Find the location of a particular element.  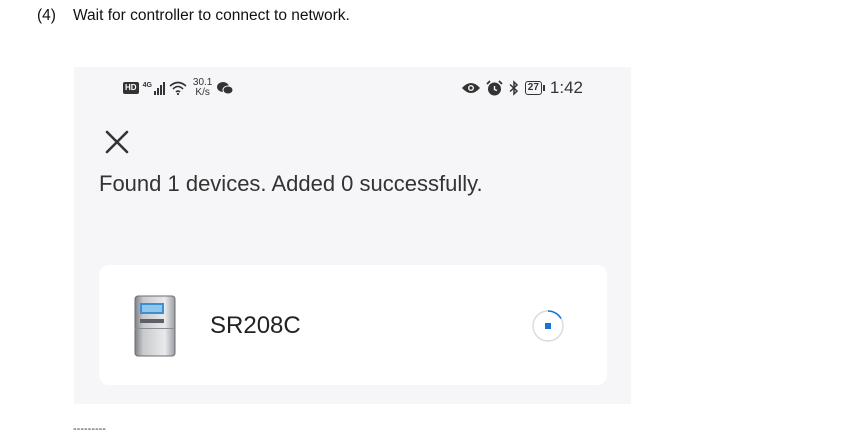

network-speed: 30.1 K/s is located at coordinates (202, 88).